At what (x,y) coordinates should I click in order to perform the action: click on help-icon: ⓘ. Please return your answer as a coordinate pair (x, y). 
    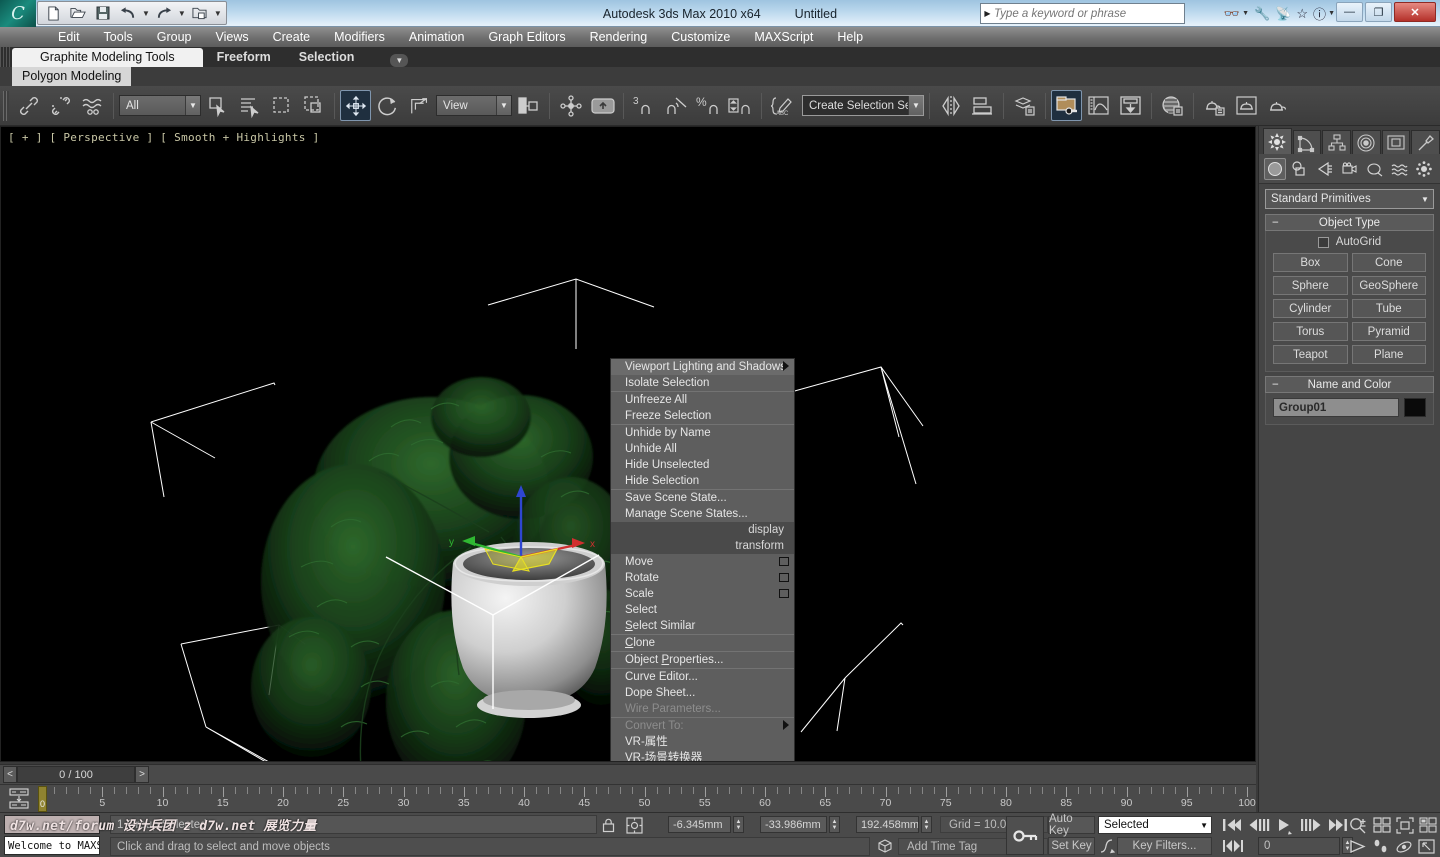
    Looking at the image, I should click on (1319, 13).